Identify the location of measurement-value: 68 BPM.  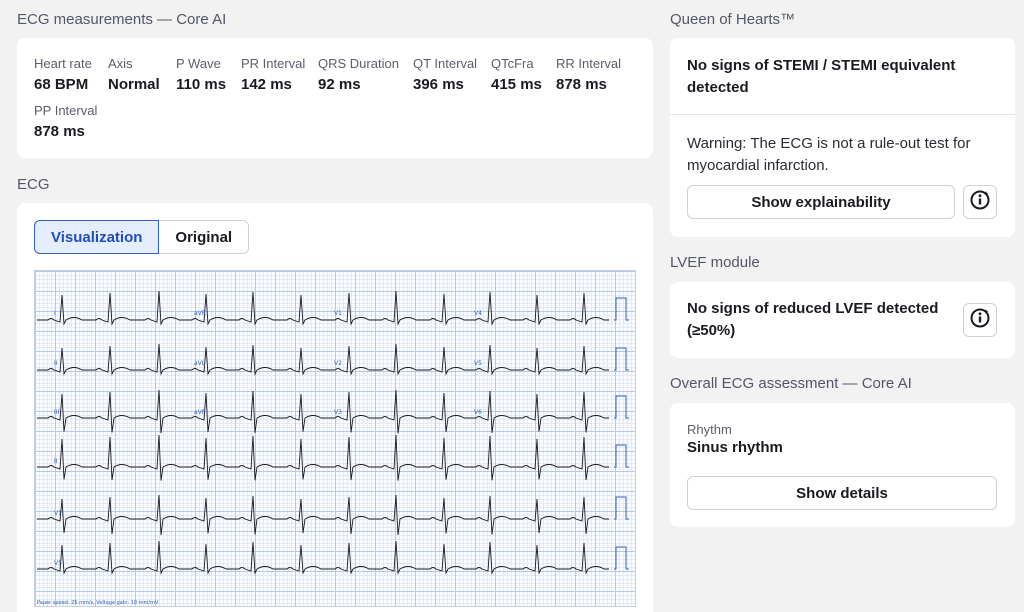
(61, 84).